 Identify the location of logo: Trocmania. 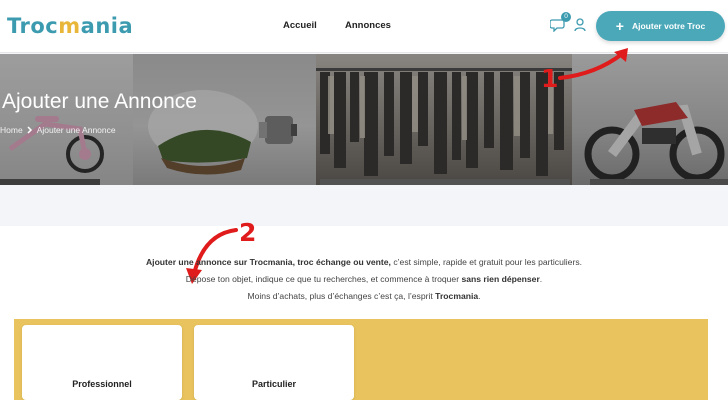
(70, 26).